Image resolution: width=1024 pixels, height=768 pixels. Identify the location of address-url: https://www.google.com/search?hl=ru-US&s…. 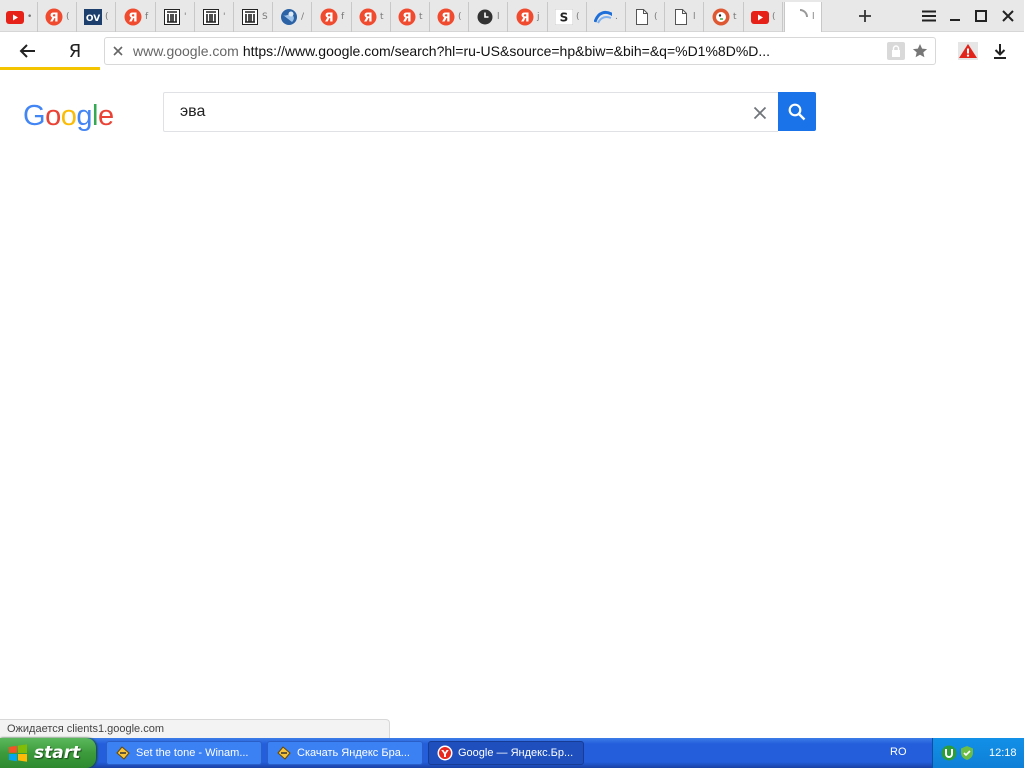
(553, 51).